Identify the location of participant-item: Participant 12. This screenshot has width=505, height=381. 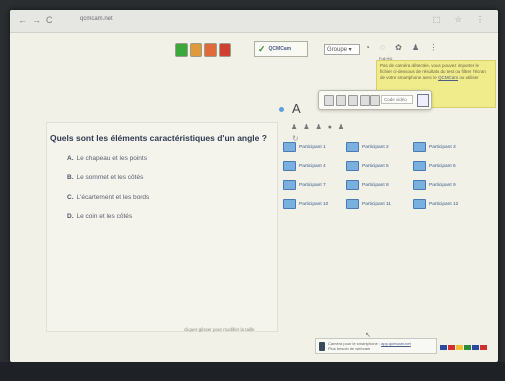
(435, 204).